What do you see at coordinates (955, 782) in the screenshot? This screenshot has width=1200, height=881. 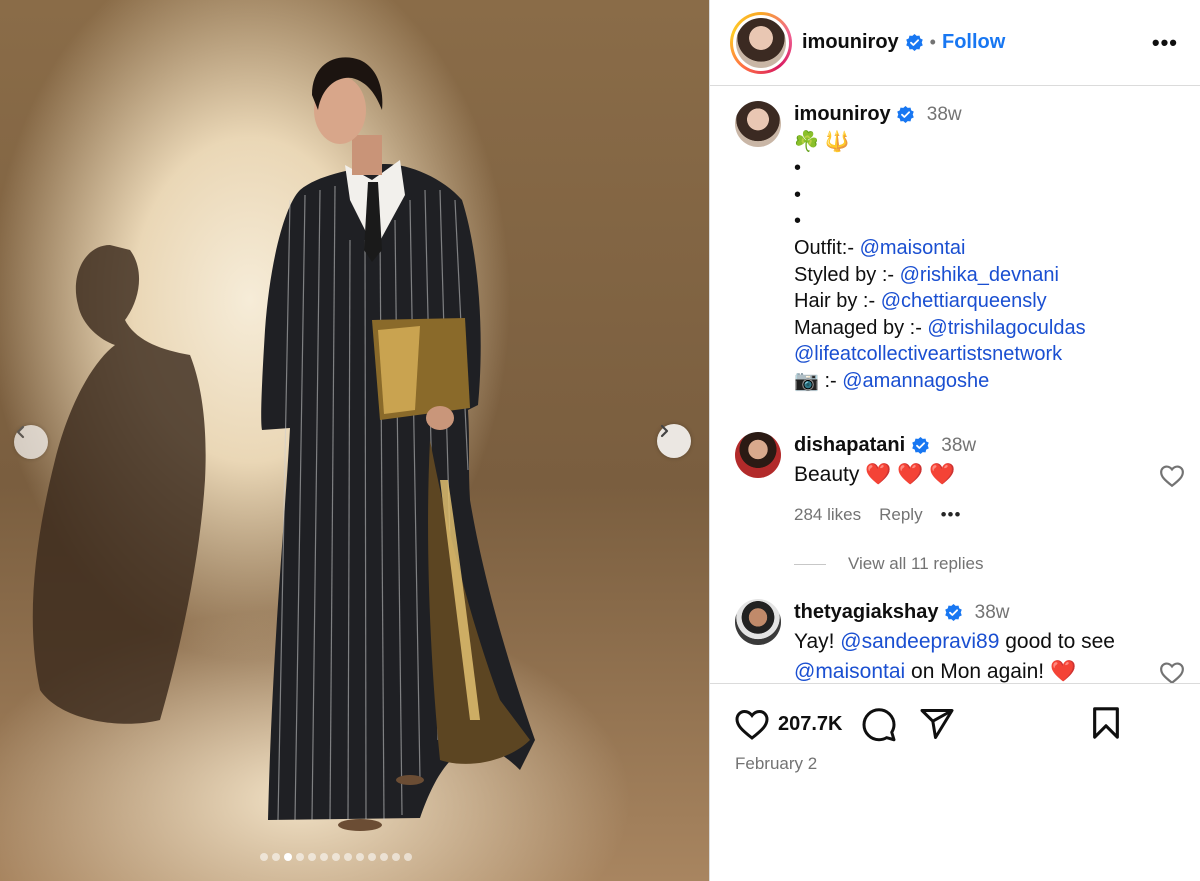 I see `action-bar: 207.7K February 2` at bounding box center [955, 782].